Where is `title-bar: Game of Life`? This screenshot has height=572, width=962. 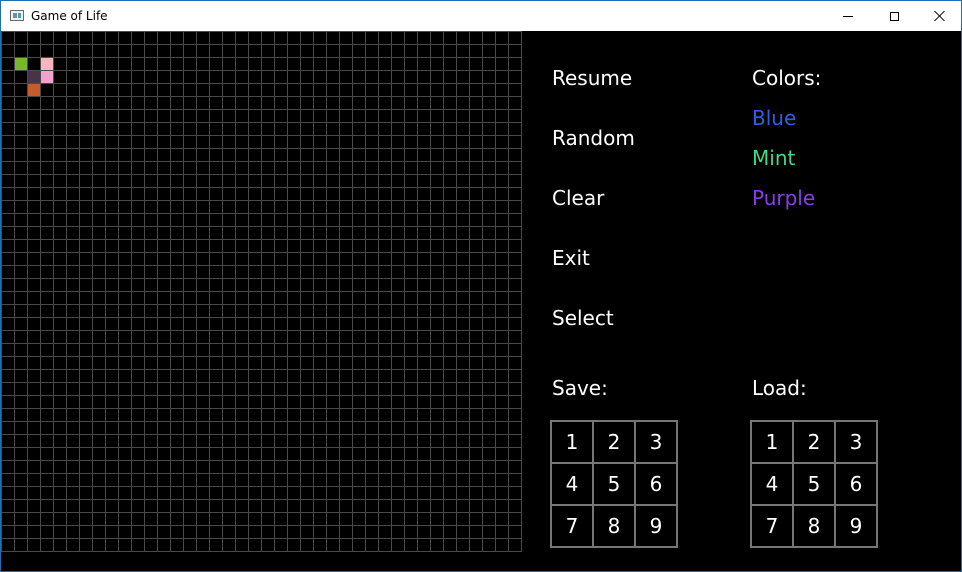
title-bar: Game of Life is located at coordinates (481, 16).